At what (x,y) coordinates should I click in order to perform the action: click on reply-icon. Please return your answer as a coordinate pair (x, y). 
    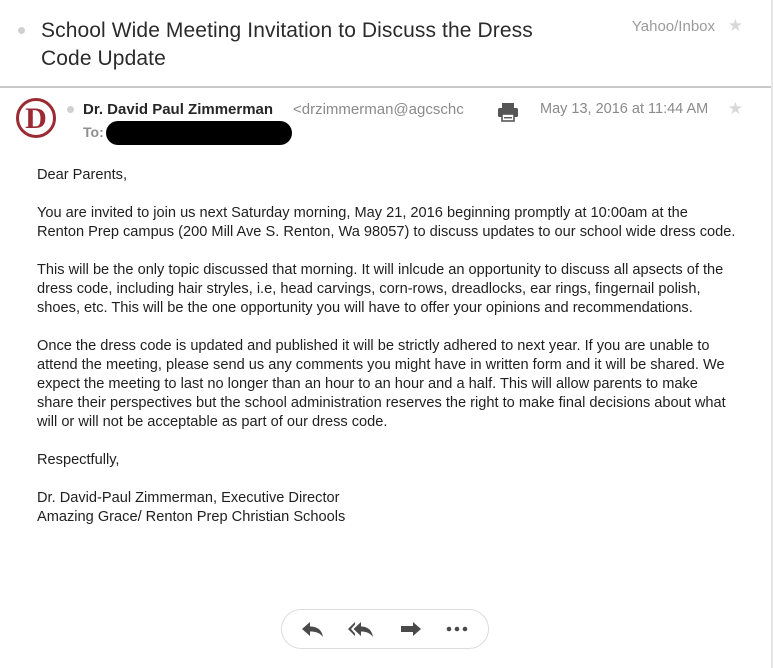
    Looking at the image, I should click on (313, 629).